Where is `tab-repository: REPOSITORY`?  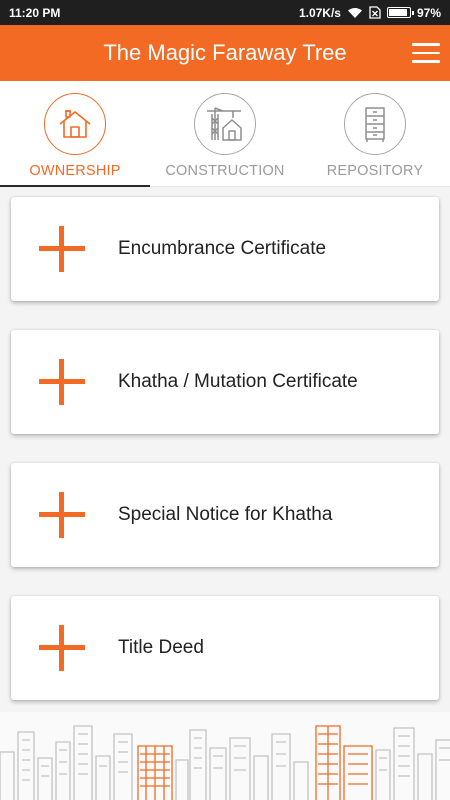
tab-repository: REPOSITORY is located at coordinates (375, 133).